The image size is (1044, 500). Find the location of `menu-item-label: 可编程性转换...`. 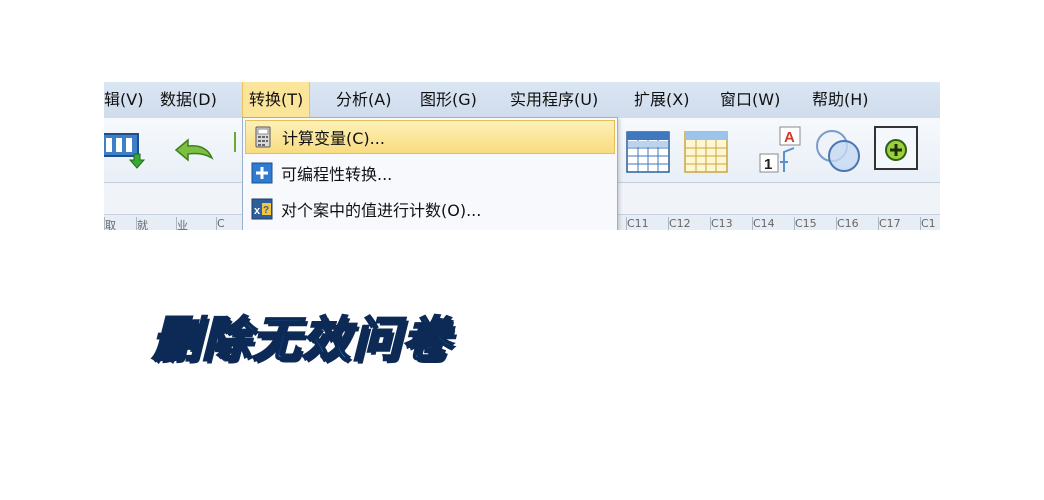

menu-item-label: 可编程性转换... is located at coordinates (337, 174).